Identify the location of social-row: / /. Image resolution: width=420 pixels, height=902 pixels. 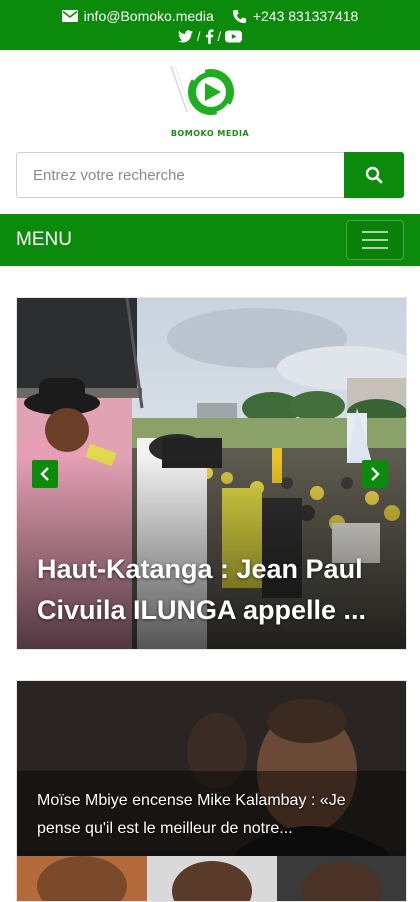
(210, 36).